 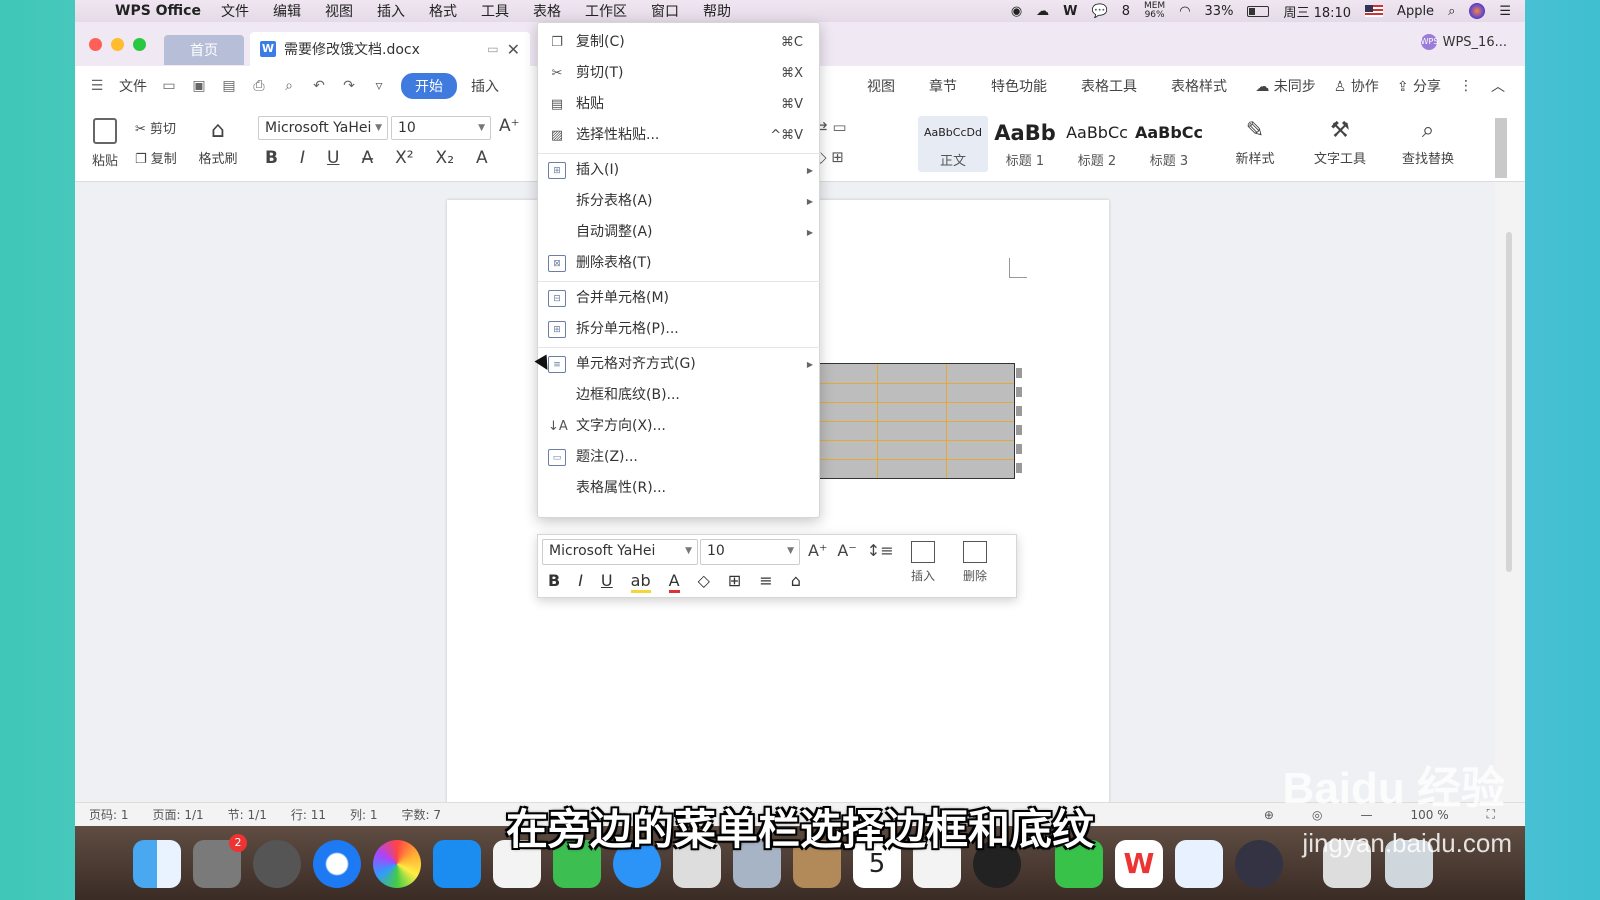 I want to click on superscript-icon: X², so click(x=404, y=158).